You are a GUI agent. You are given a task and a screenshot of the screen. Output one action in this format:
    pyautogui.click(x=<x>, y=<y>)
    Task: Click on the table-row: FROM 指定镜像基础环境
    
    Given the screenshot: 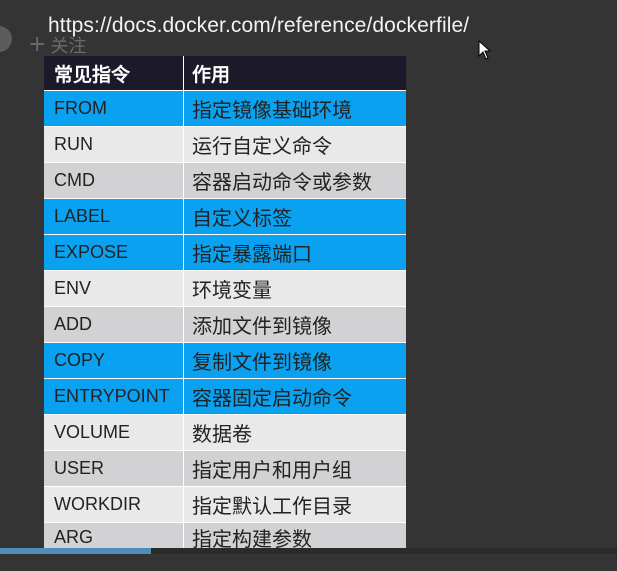 What is the action you would take?
    pyautogui.click(x=225, y=108)
    